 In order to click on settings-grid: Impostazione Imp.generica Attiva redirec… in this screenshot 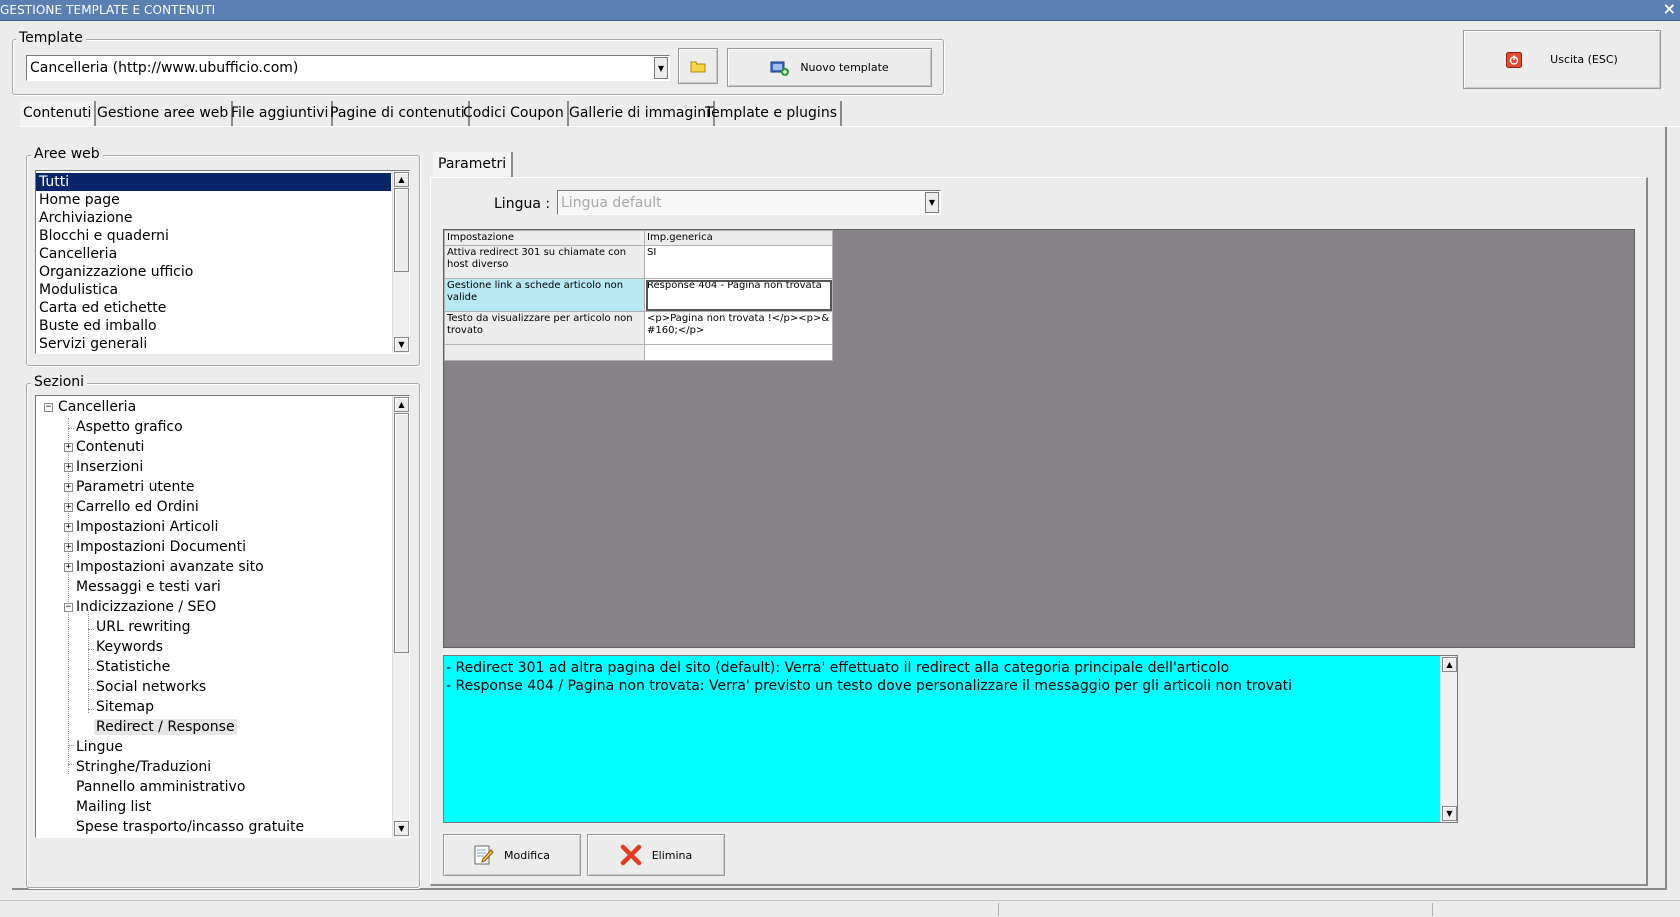, I will do `click(638, 295)`.